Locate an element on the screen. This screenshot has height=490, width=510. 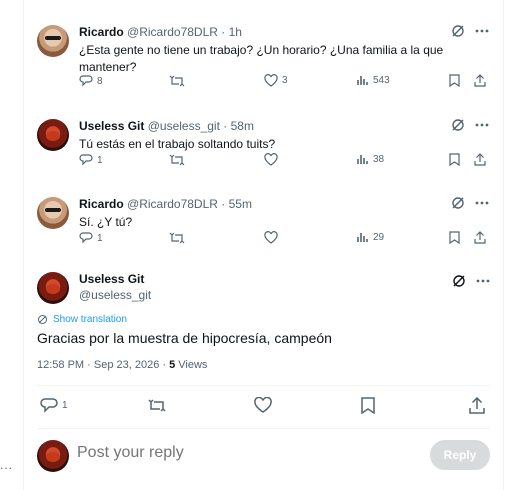
tweet-actions: 8 3 543 is located at coordinates (263, 83).